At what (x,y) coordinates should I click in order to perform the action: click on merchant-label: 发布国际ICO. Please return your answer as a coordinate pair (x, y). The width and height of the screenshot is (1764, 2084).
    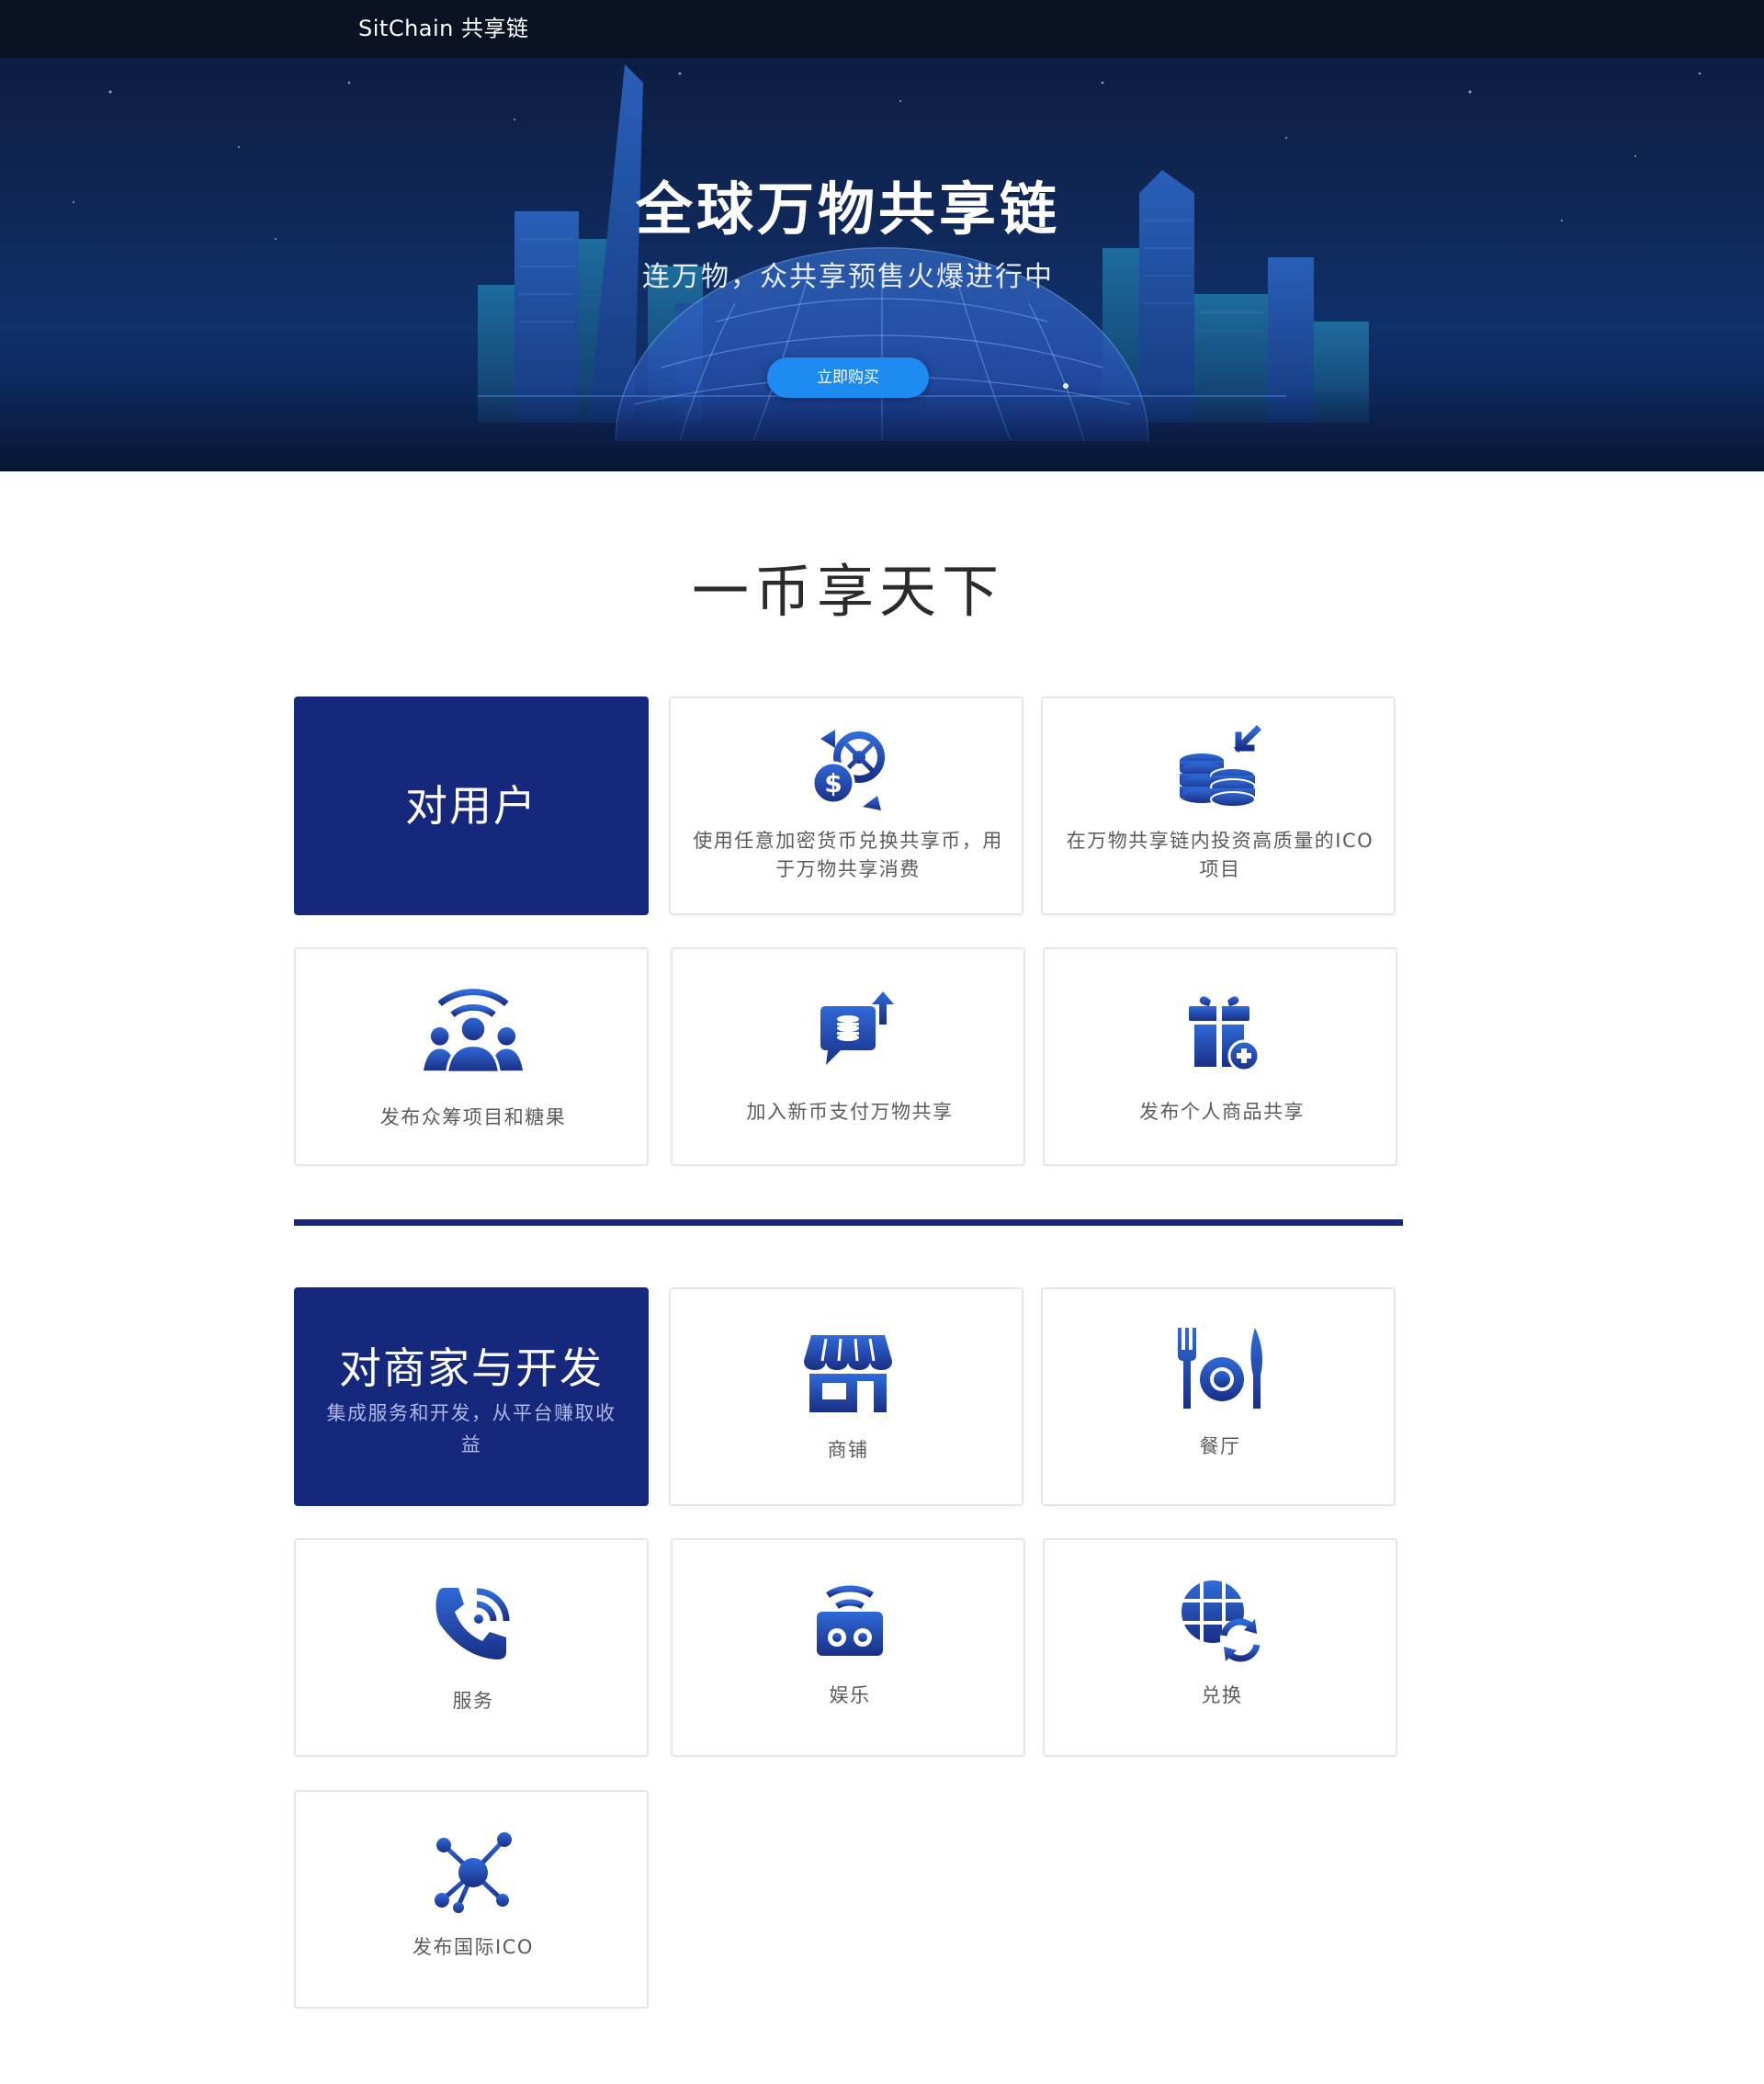
    Looking at the image, I should click on (473, 1947).